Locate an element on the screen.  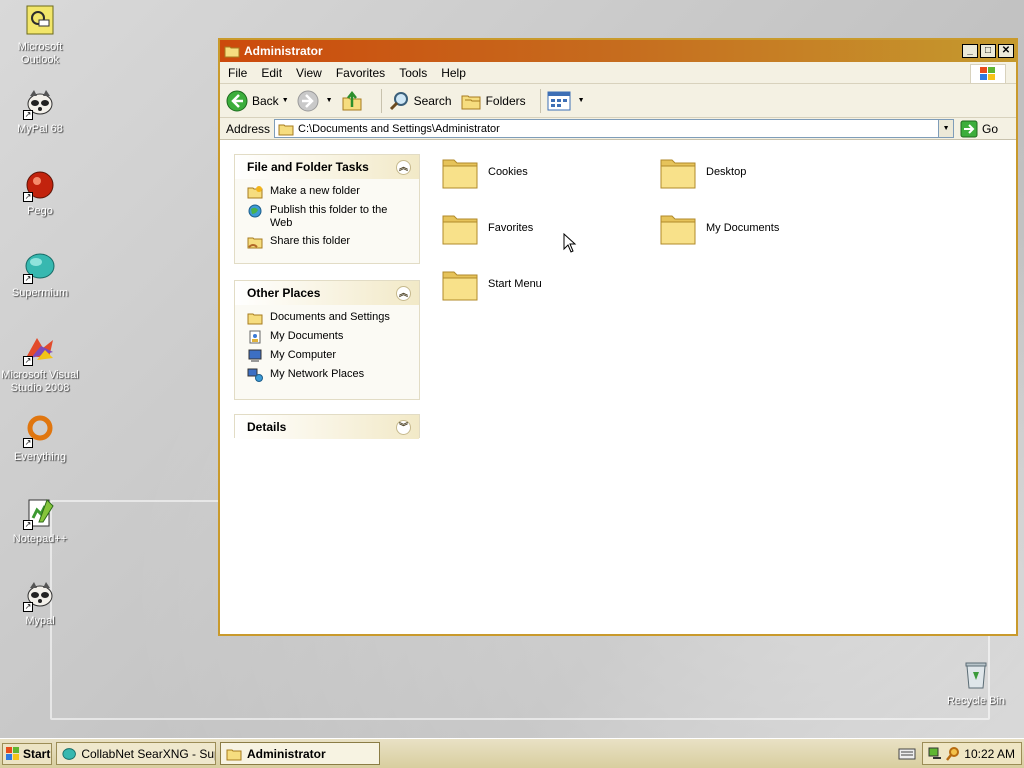
go-button: Go is located at coordinates (979, 129).